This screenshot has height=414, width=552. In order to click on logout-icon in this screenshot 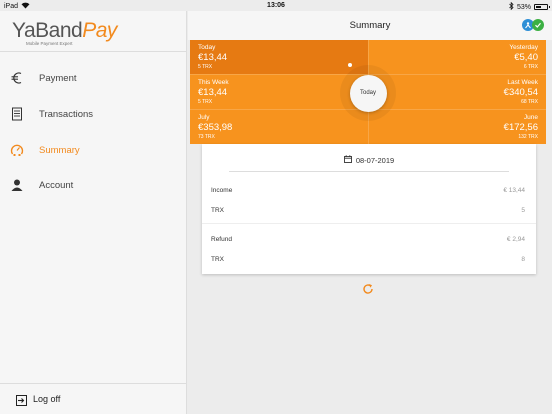, I will do `click(21, 399)`.